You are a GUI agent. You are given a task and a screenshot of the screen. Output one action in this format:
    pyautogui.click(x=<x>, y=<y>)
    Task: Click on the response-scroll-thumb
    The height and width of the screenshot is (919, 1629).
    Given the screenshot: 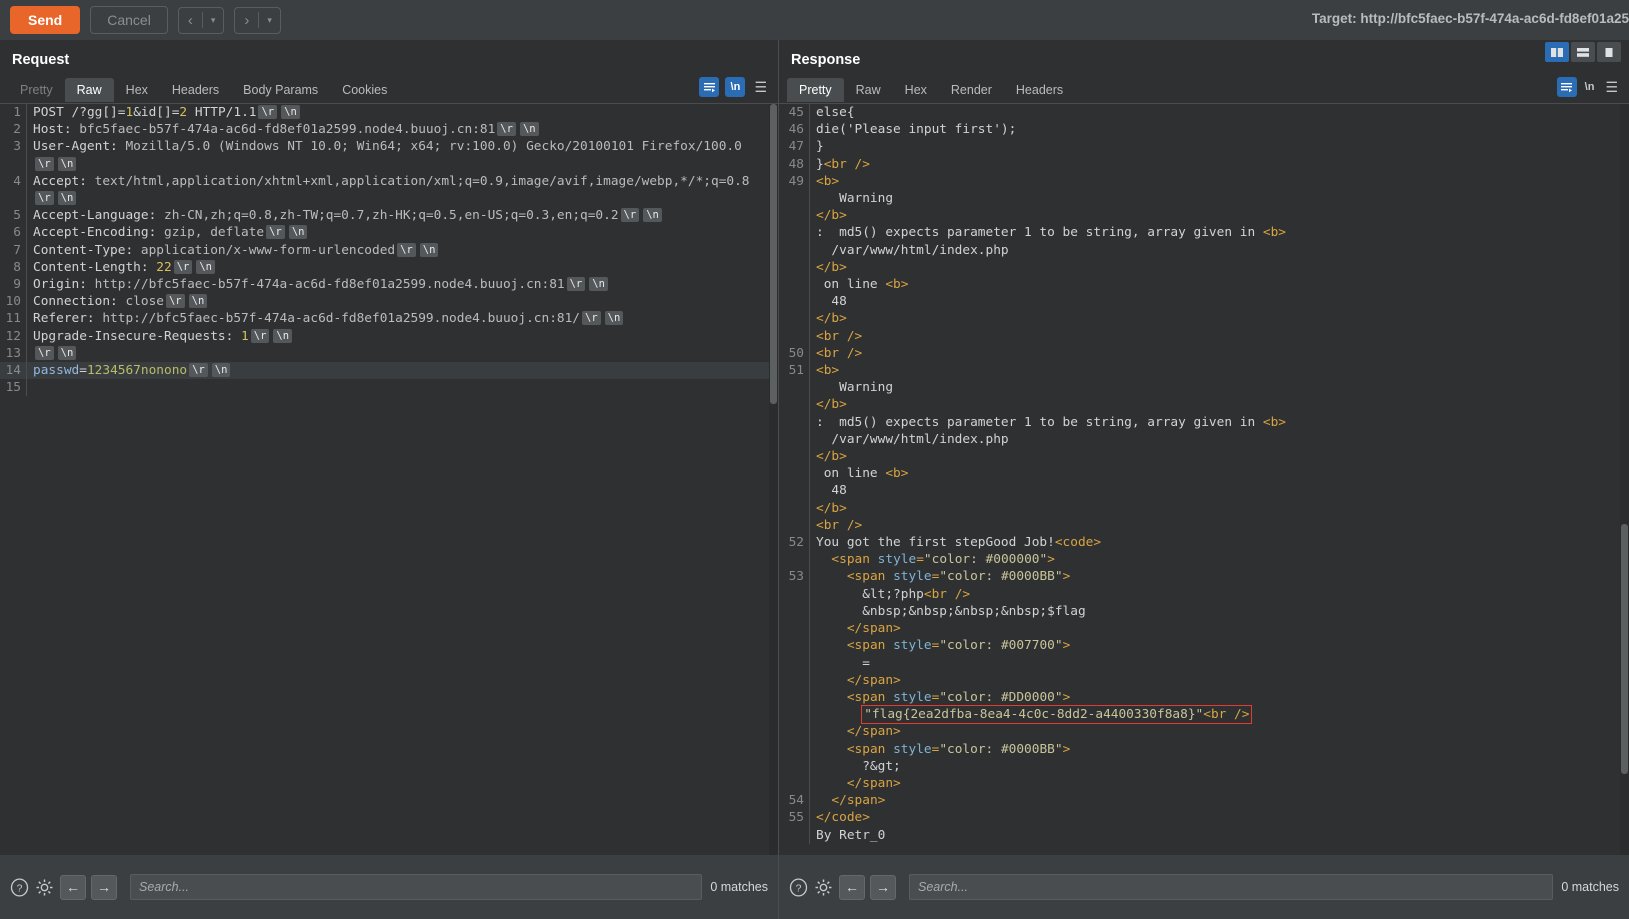 What is the action you would take?
    pyautogui.click(x=1624, y=649)
    